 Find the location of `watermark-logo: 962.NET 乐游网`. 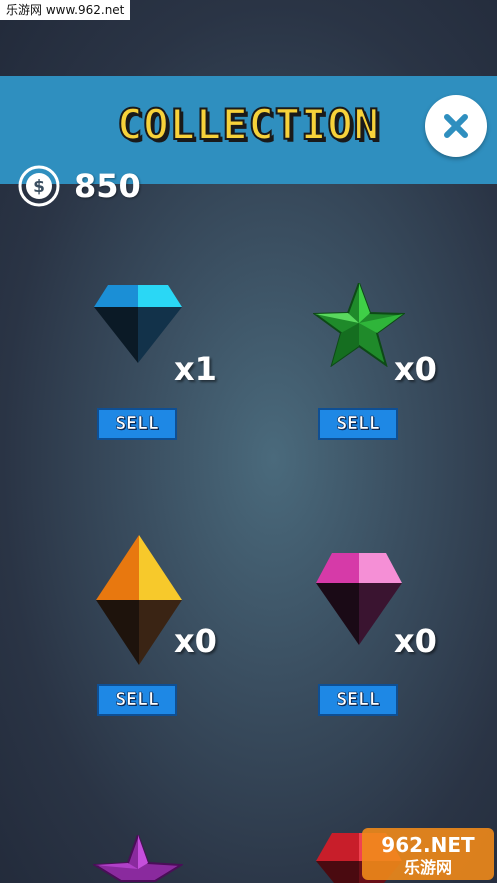

watermark-logo: 962.NET 乐游网 is located at coordinates (428, 854).